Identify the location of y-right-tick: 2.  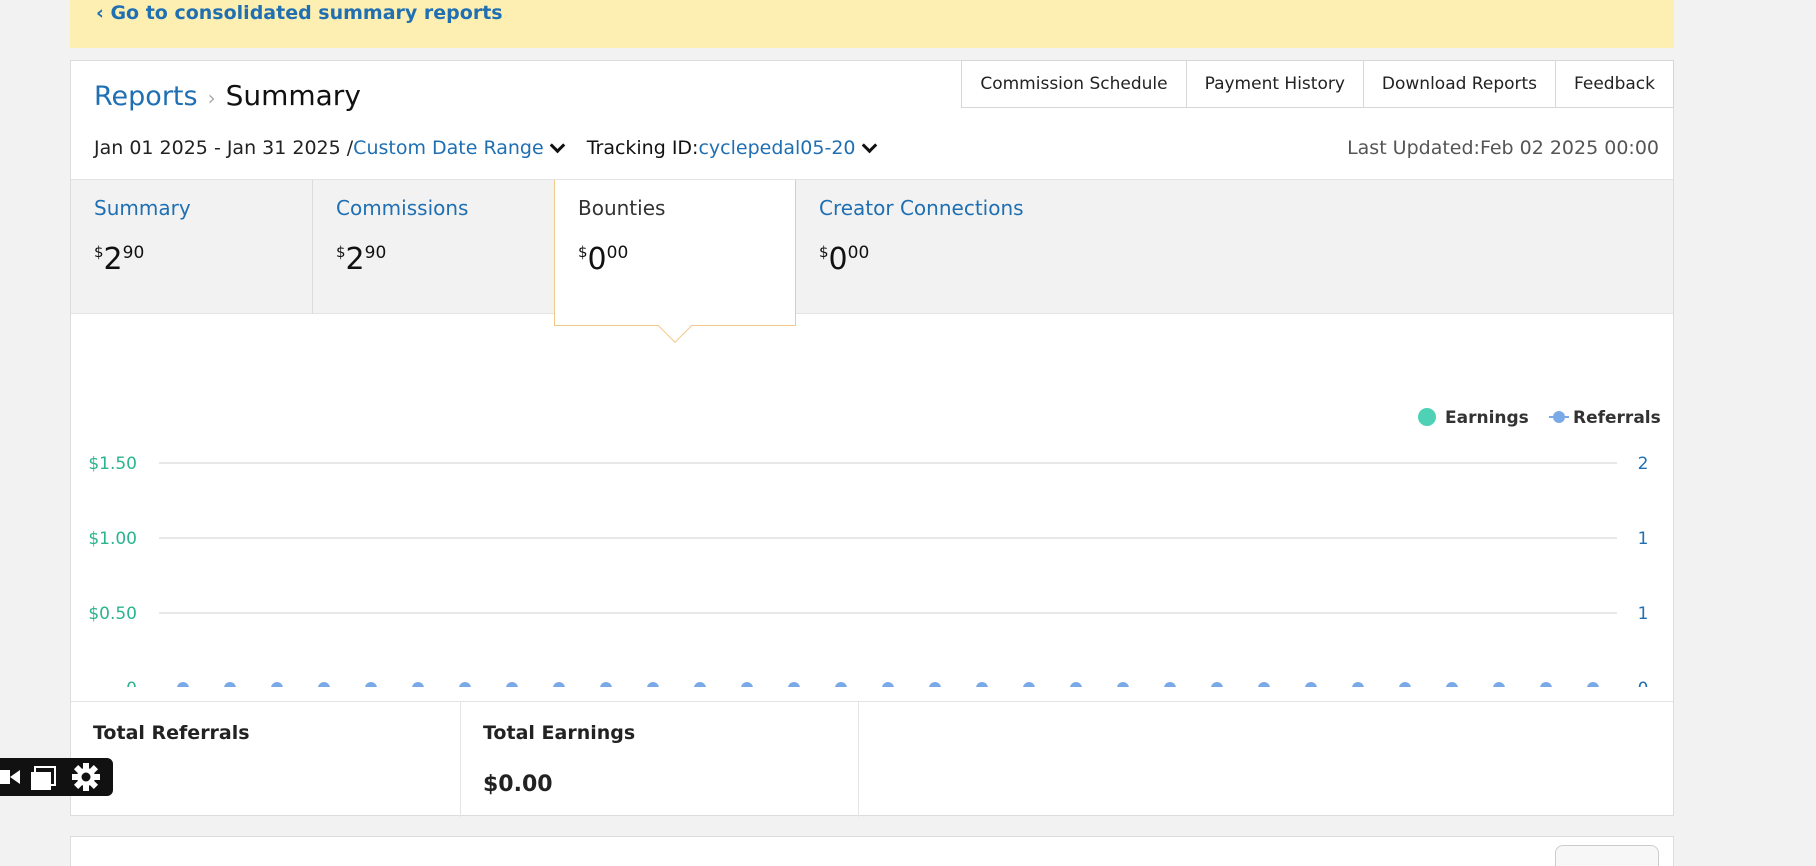
(1643, 464).